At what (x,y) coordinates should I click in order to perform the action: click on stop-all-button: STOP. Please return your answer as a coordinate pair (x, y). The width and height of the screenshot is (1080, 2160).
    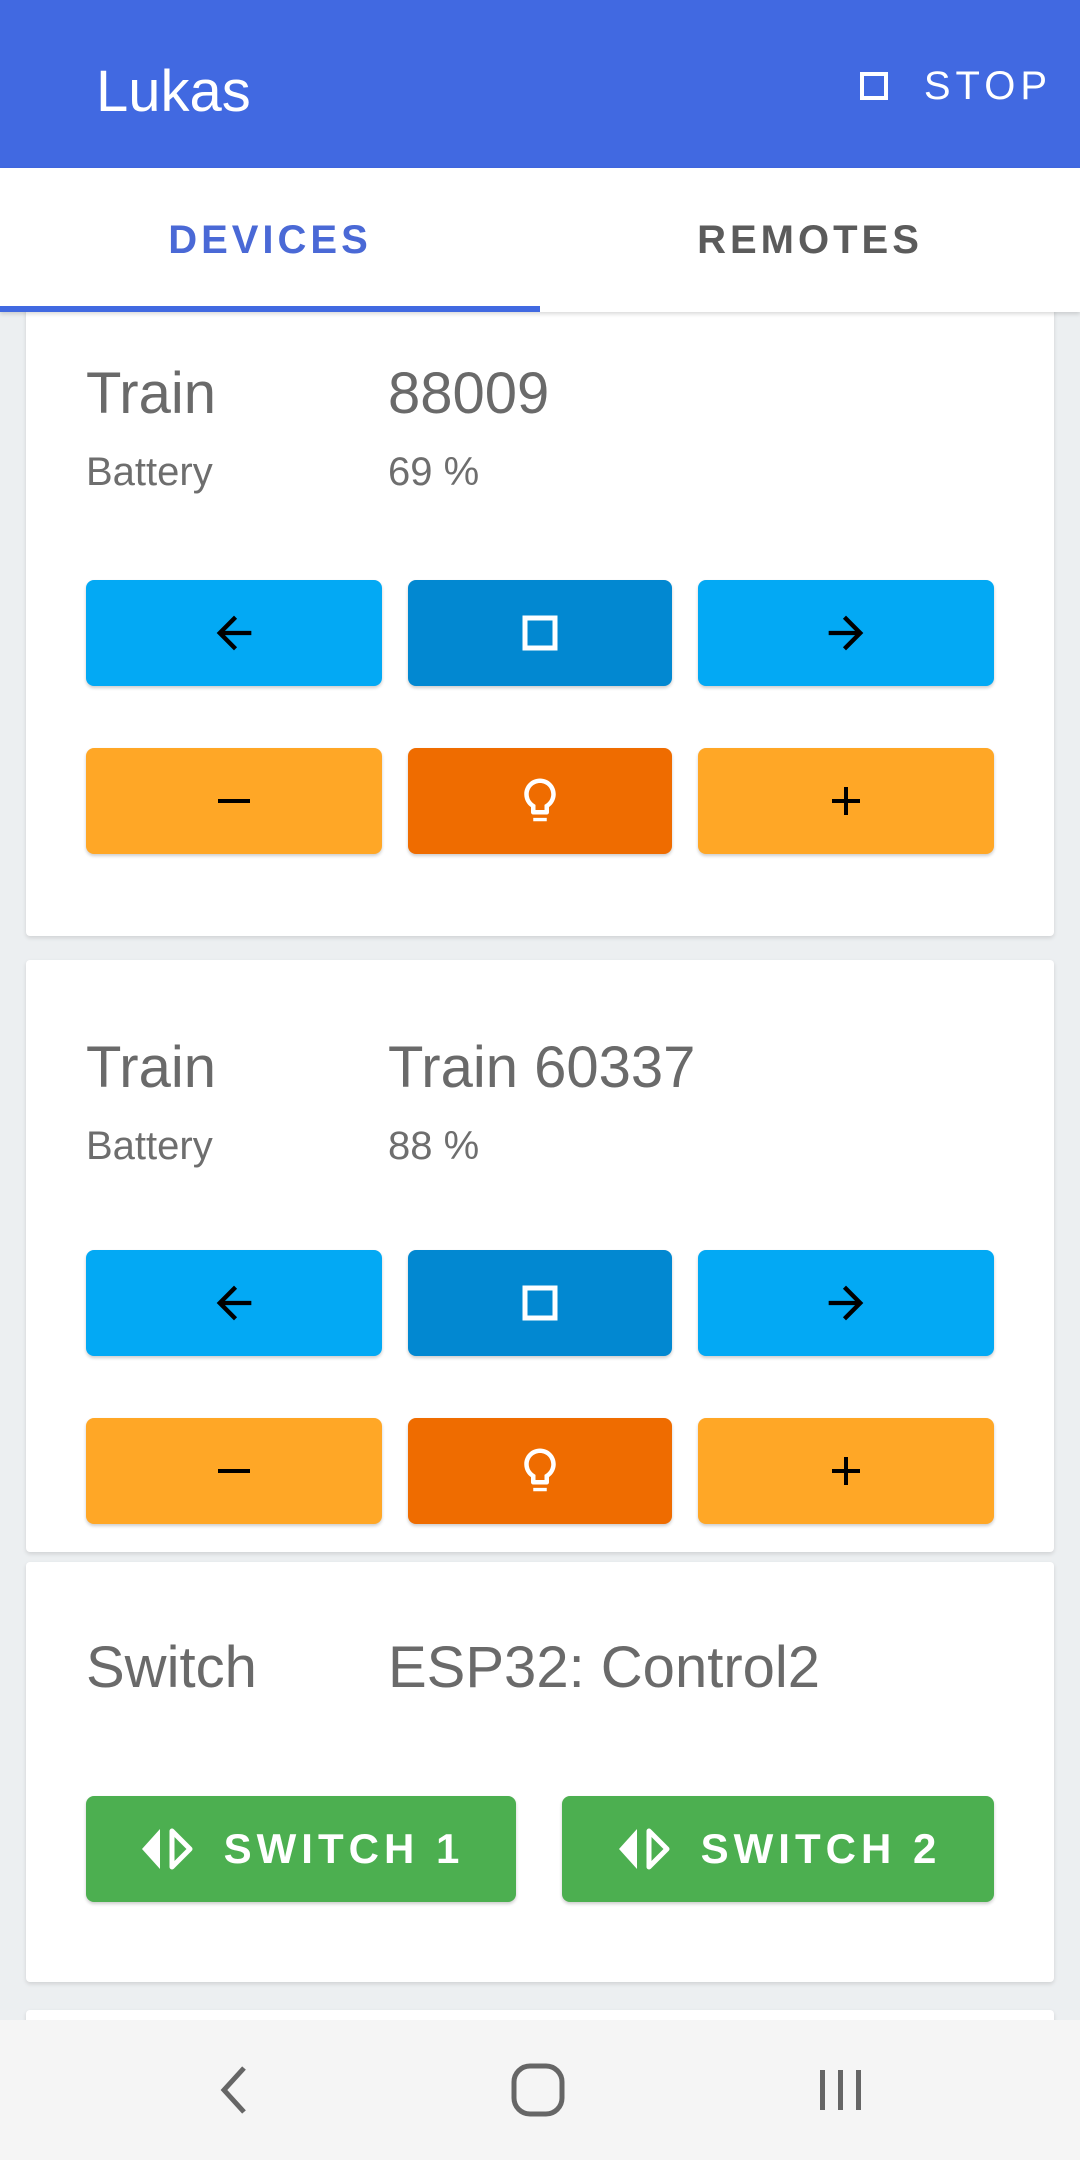
    Looking at the image, I should click on (955, 86).